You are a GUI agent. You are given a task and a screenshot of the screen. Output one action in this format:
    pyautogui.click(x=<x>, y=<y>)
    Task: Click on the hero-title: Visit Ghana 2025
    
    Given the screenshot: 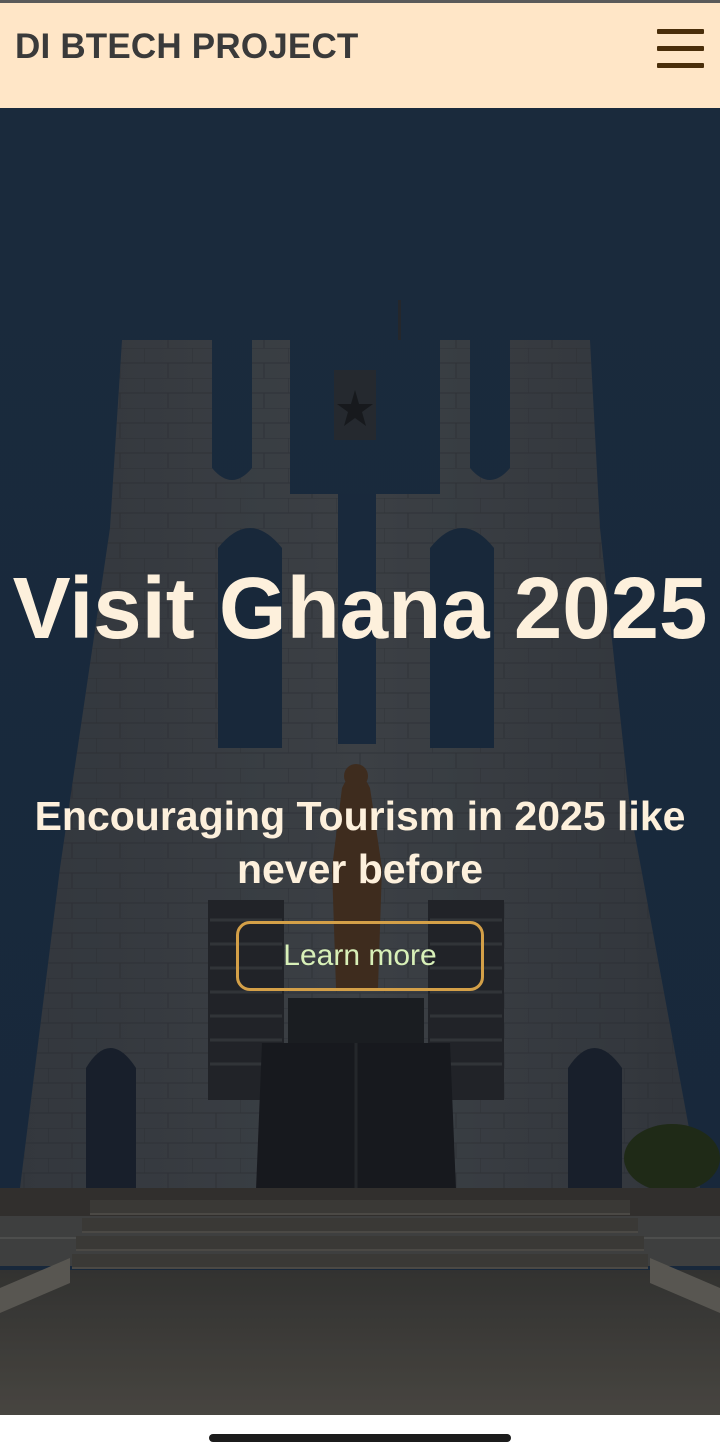 What is the action you would take?
    pyautogui.click(x=360, y=608)
    